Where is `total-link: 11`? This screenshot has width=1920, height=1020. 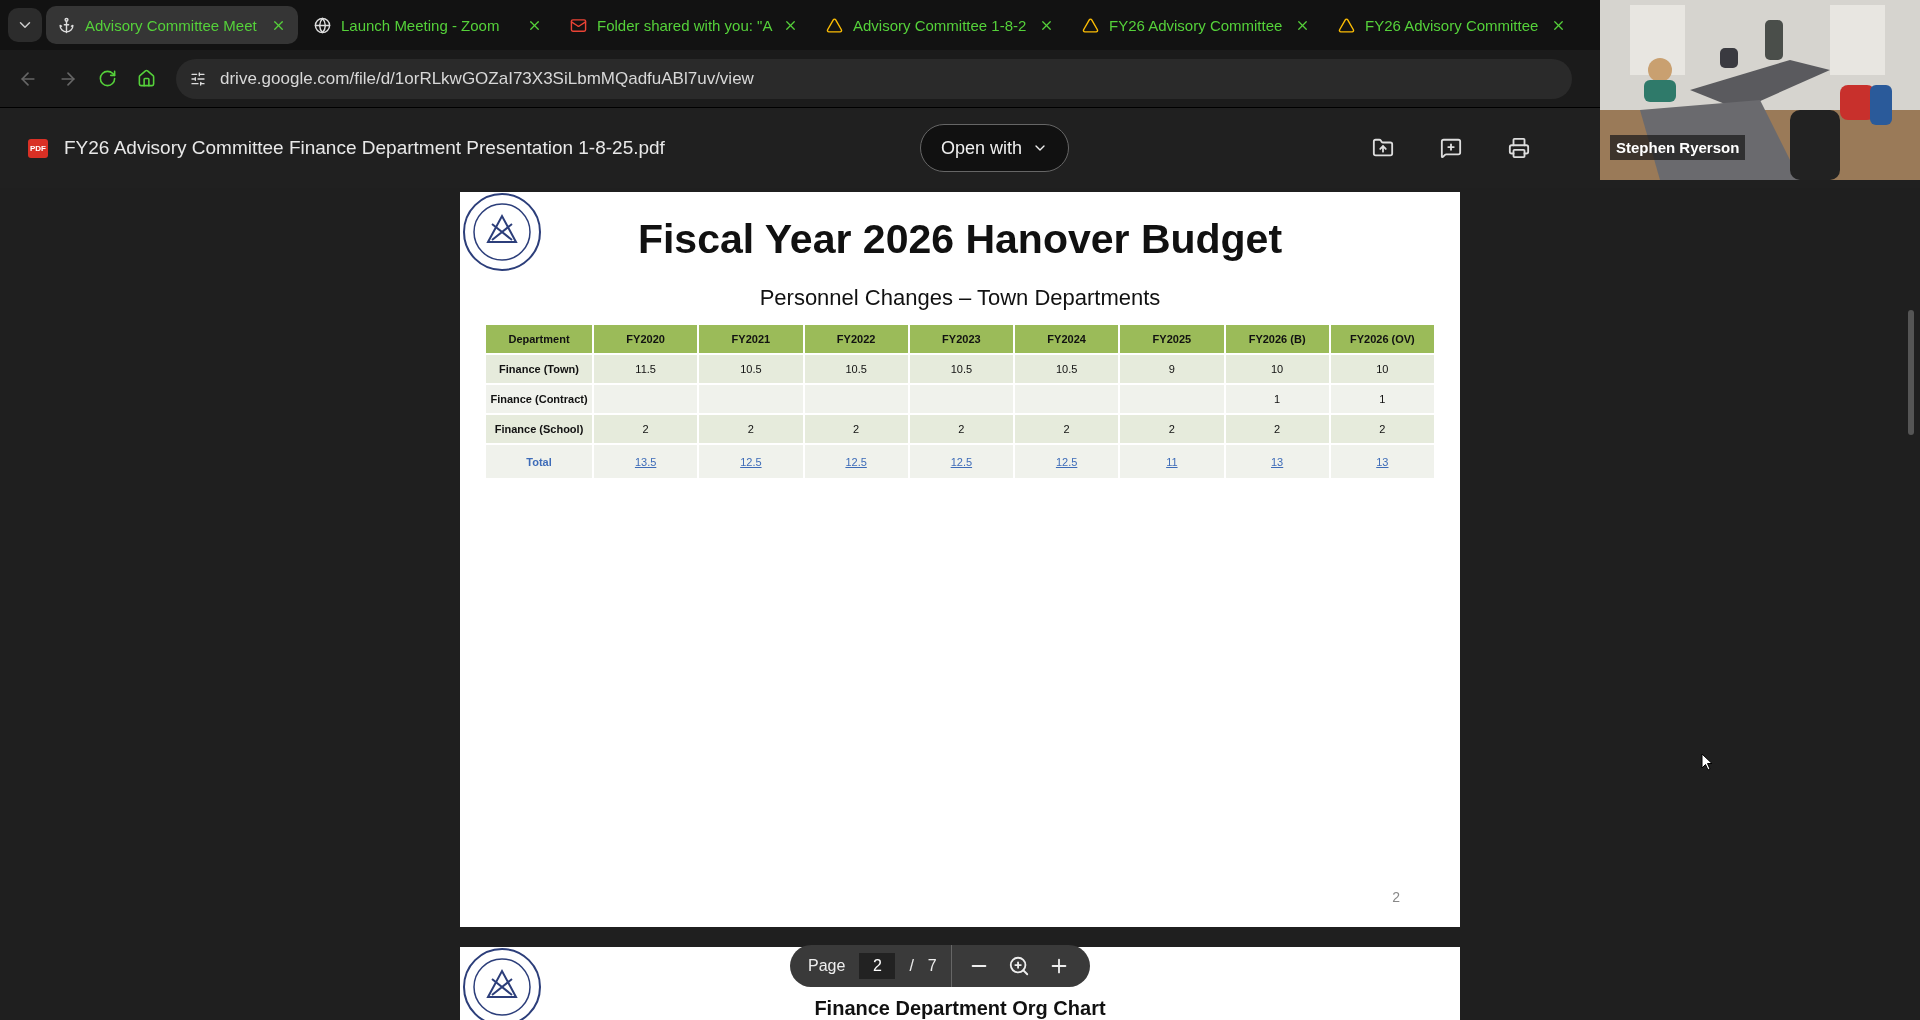 total-link: 11 is located at coordinates (1172, 461).